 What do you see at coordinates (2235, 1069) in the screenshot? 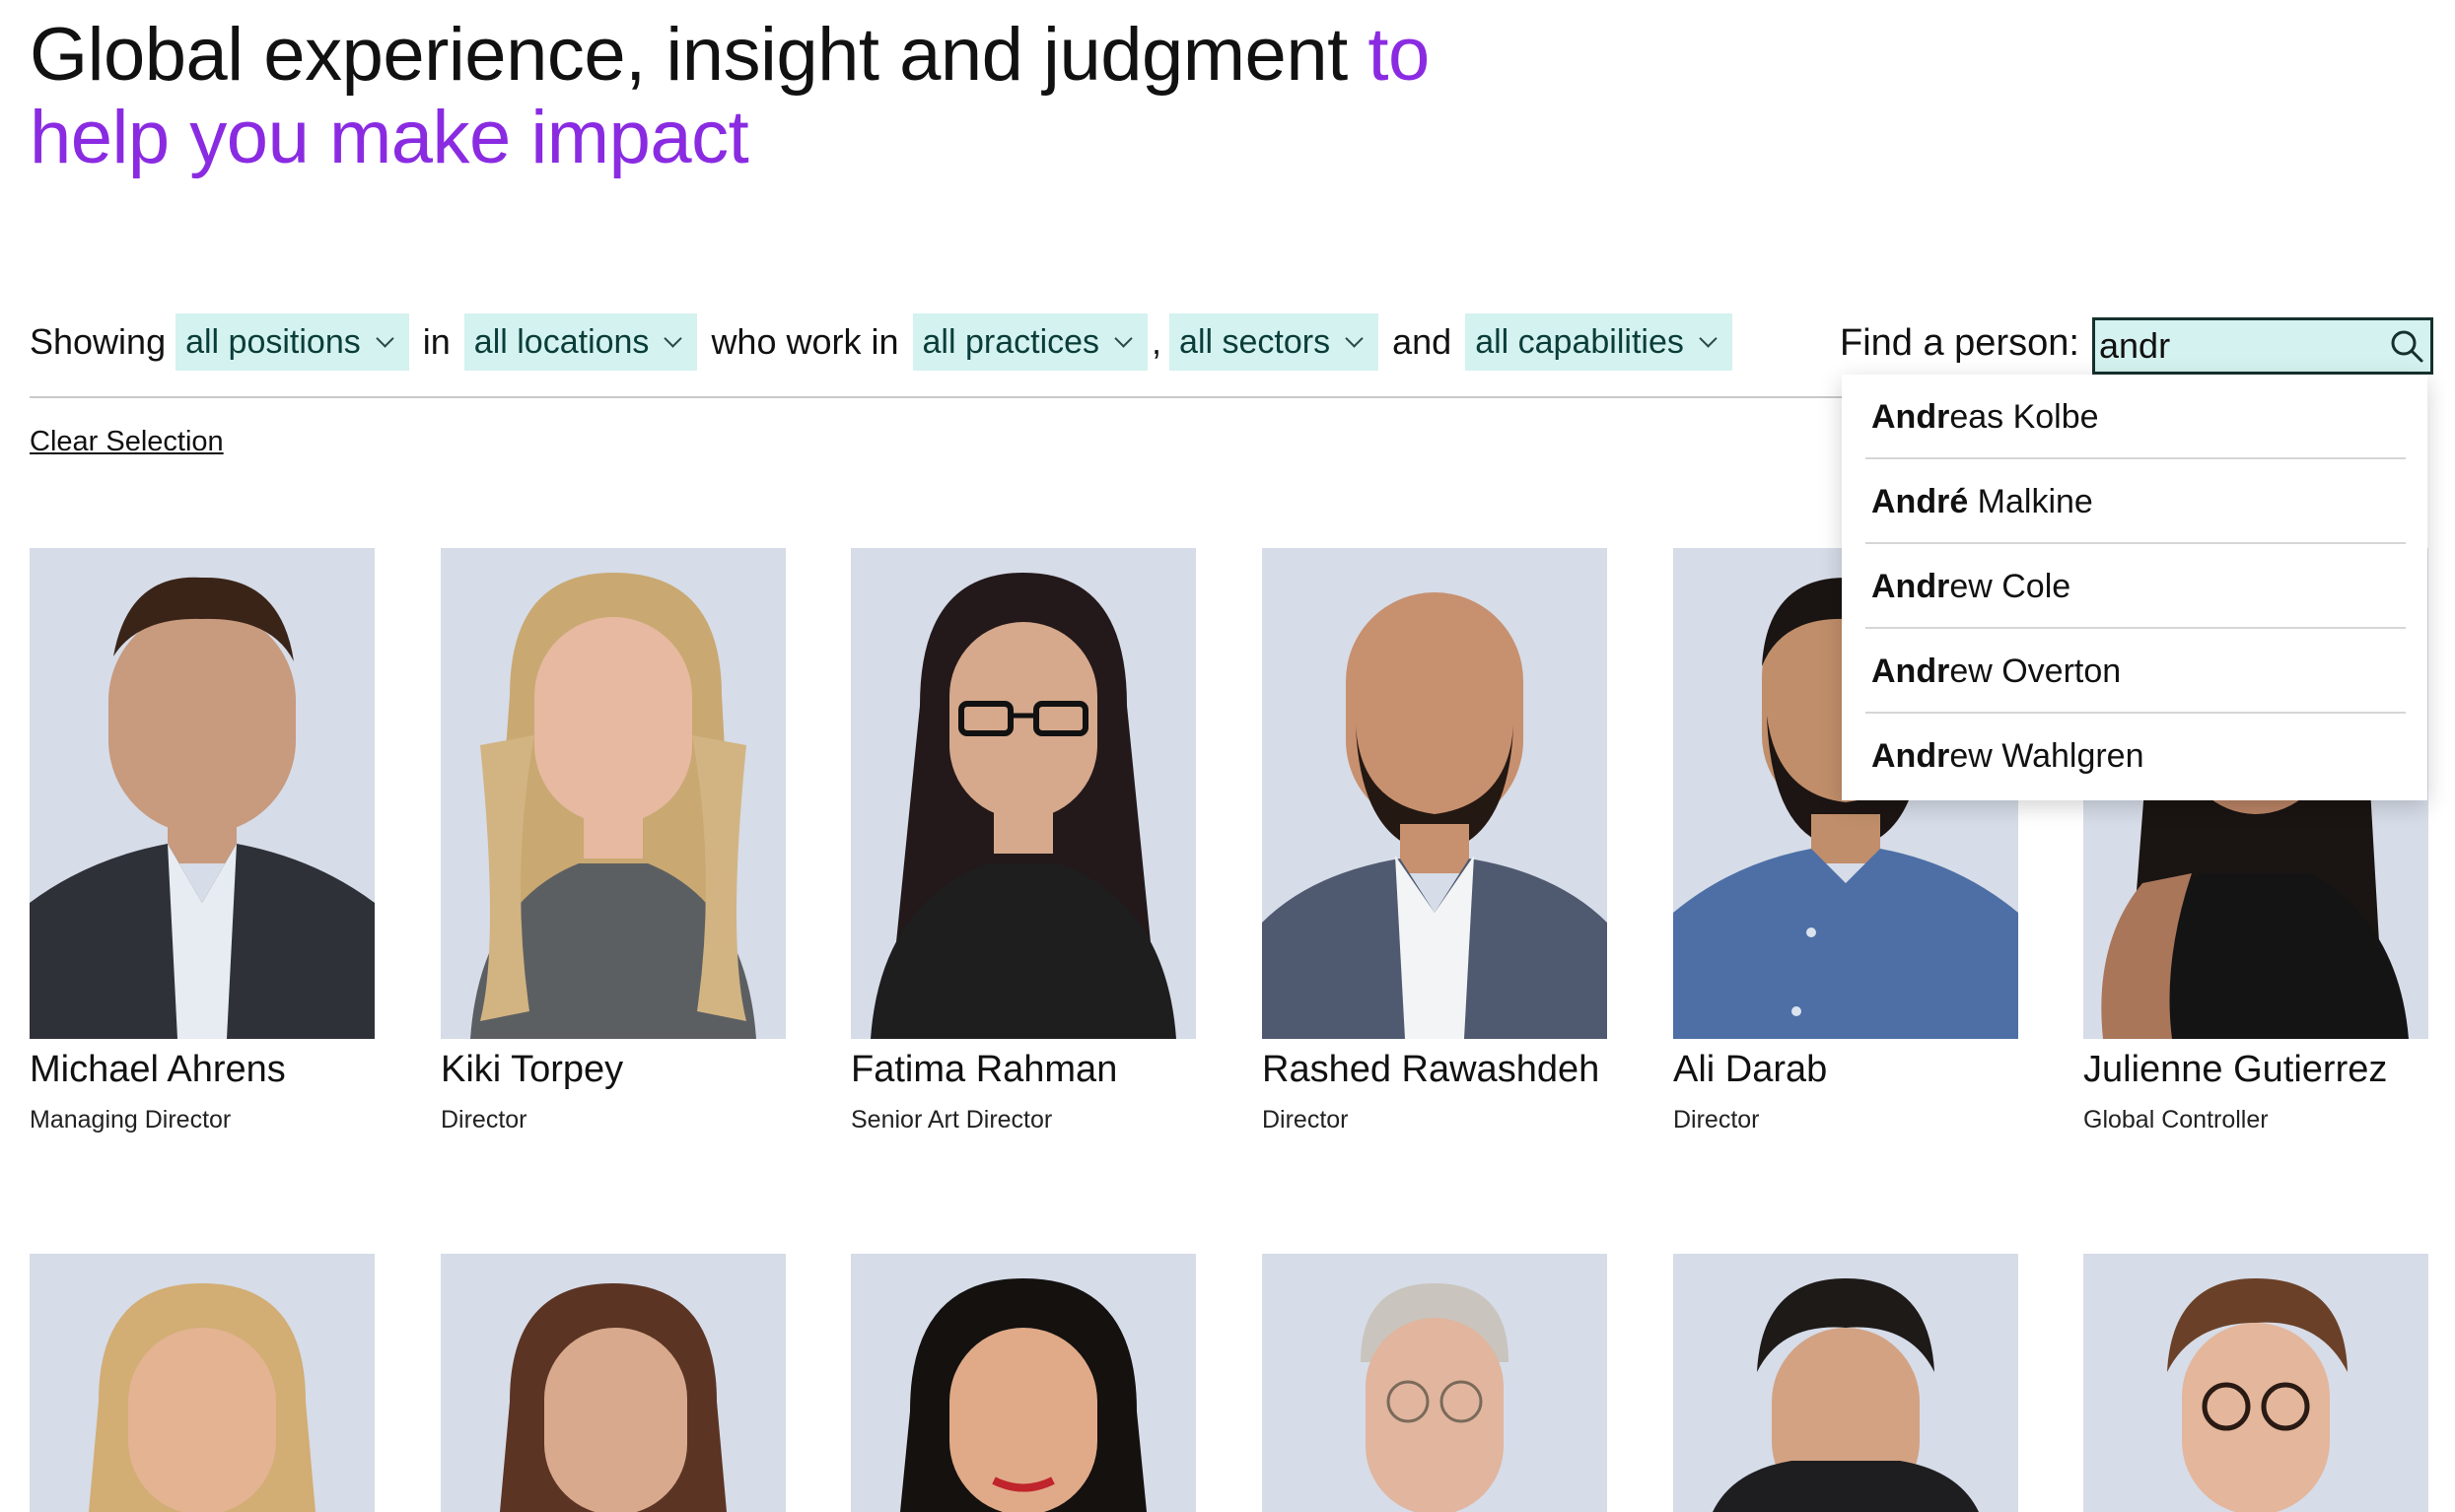
I see `person-name: Julienne Gutierrez` at bounding box center [2235, 1069].